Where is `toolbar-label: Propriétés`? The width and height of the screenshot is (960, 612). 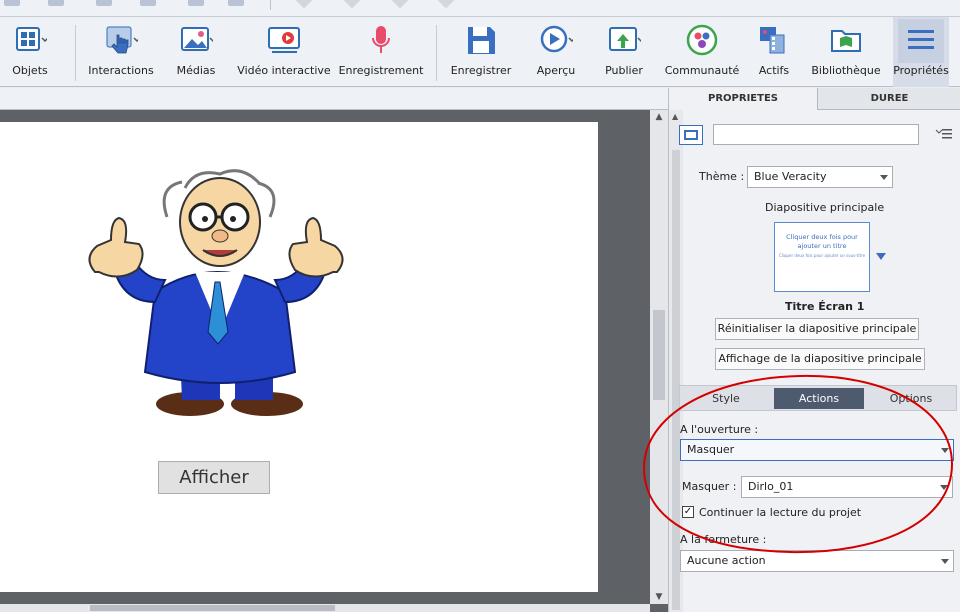 toolbar-label: Propriétés is located at coordinates (921, 70).